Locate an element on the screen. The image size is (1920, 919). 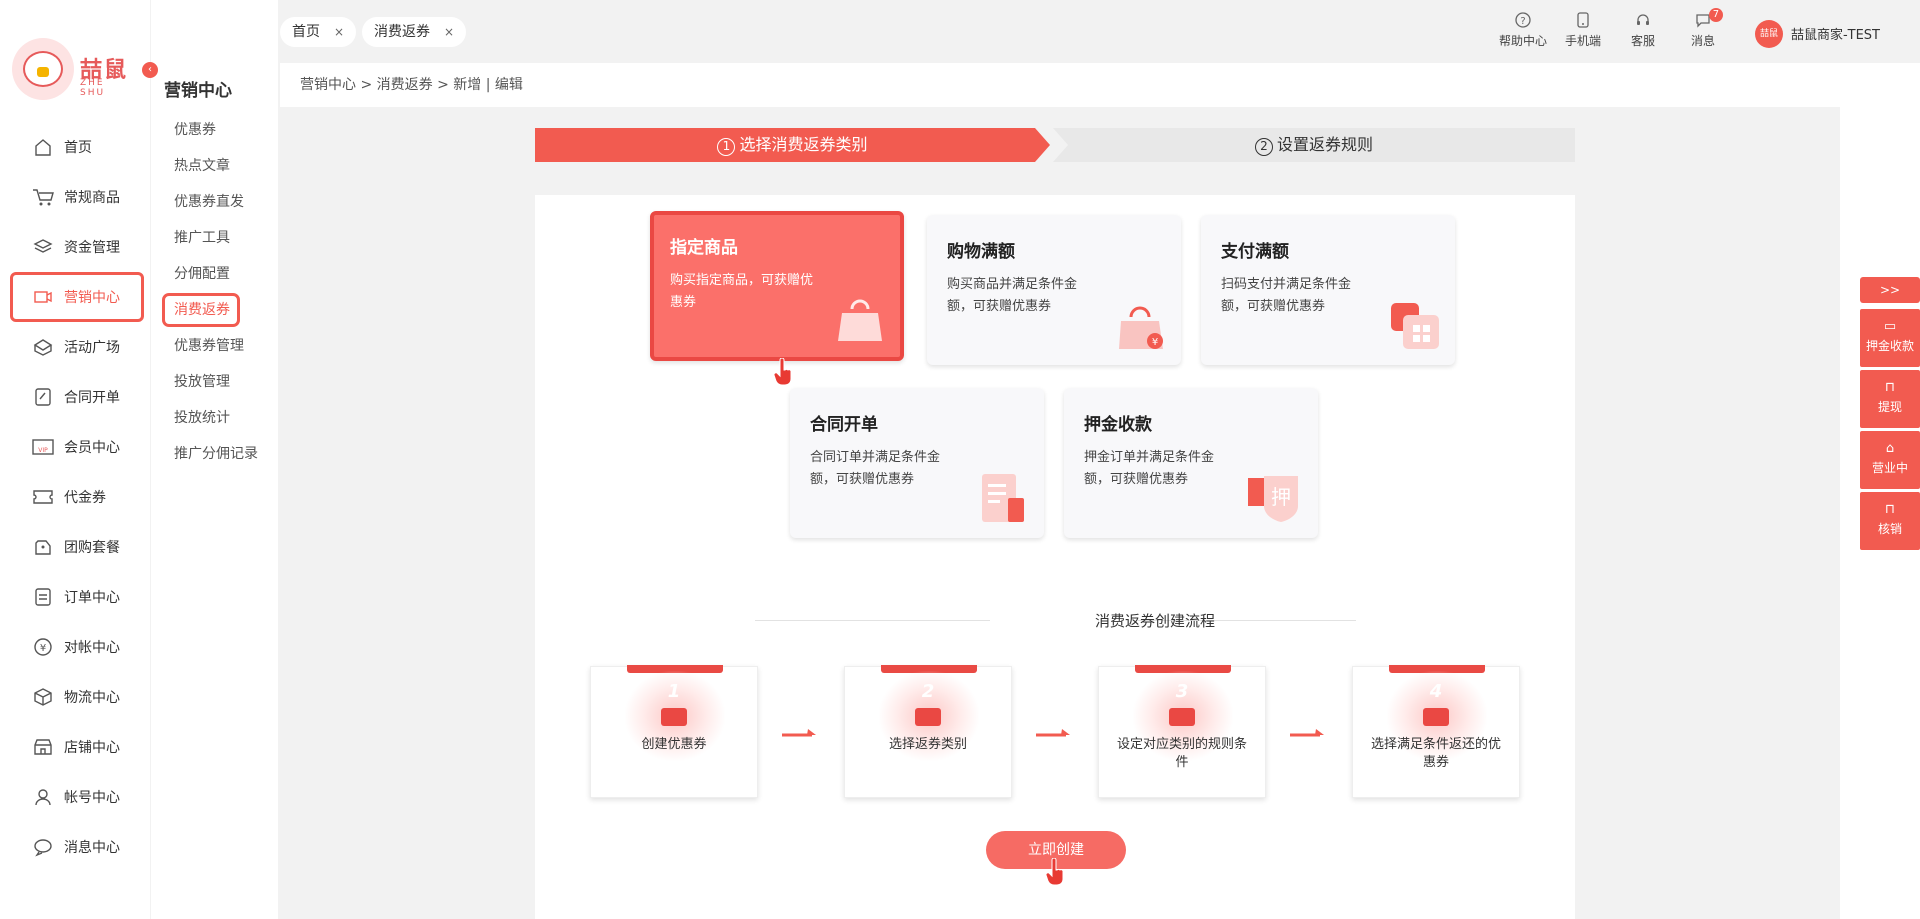
nav-item-label: 活动广场 is located at coordinates (92, 348).